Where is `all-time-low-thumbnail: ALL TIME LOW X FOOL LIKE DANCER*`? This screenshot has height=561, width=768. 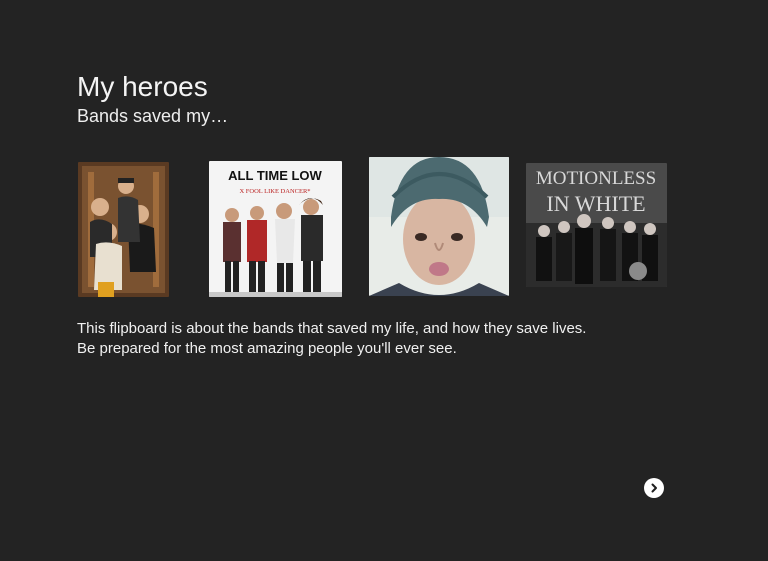
all-time-low-thumbnail: ALL TIME LOW X FOOL LIKE DANCER* is located at coordinates (275, 229).